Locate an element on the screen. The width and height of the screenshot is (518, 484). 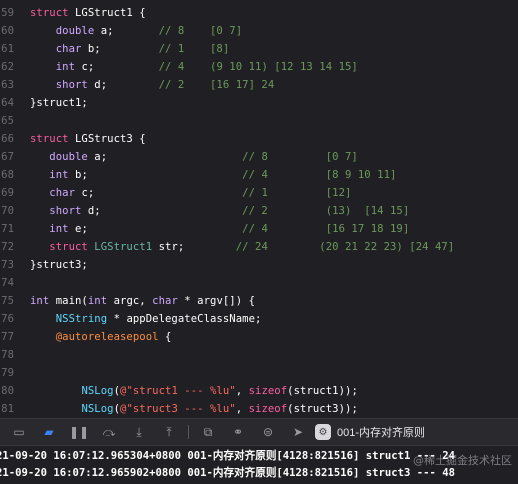
debug-area-toggle-icon: ▭ is located at coordinates (19, 432).